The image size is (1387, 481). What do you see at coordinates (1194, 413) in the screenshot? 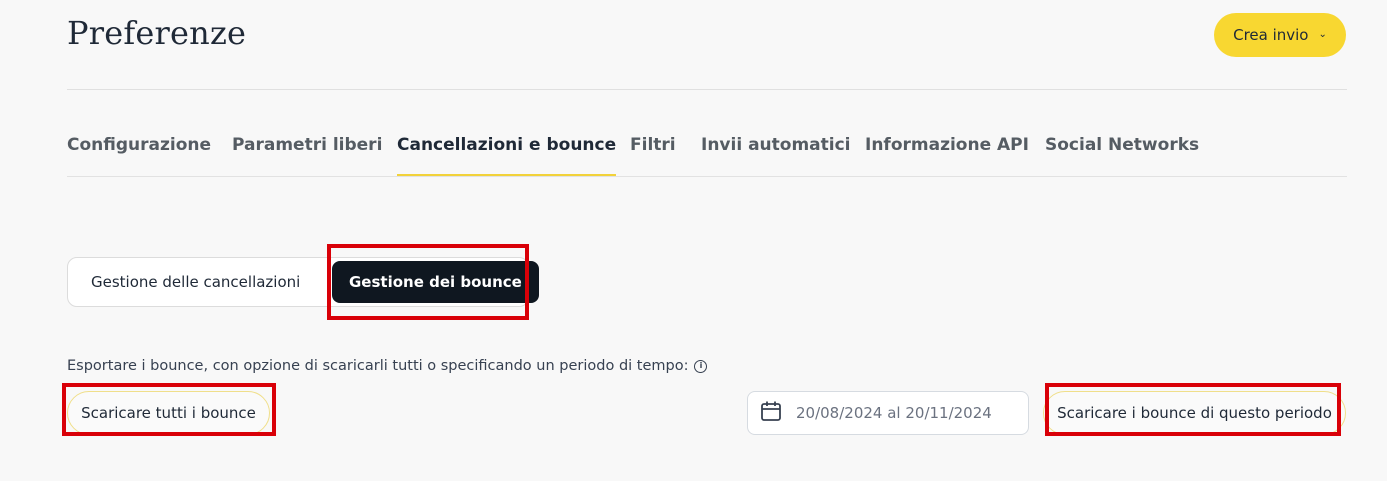
I see `download-period-bounces-button: Scaricare i bounce di questo periodo` at bounding box center [1194, 413].